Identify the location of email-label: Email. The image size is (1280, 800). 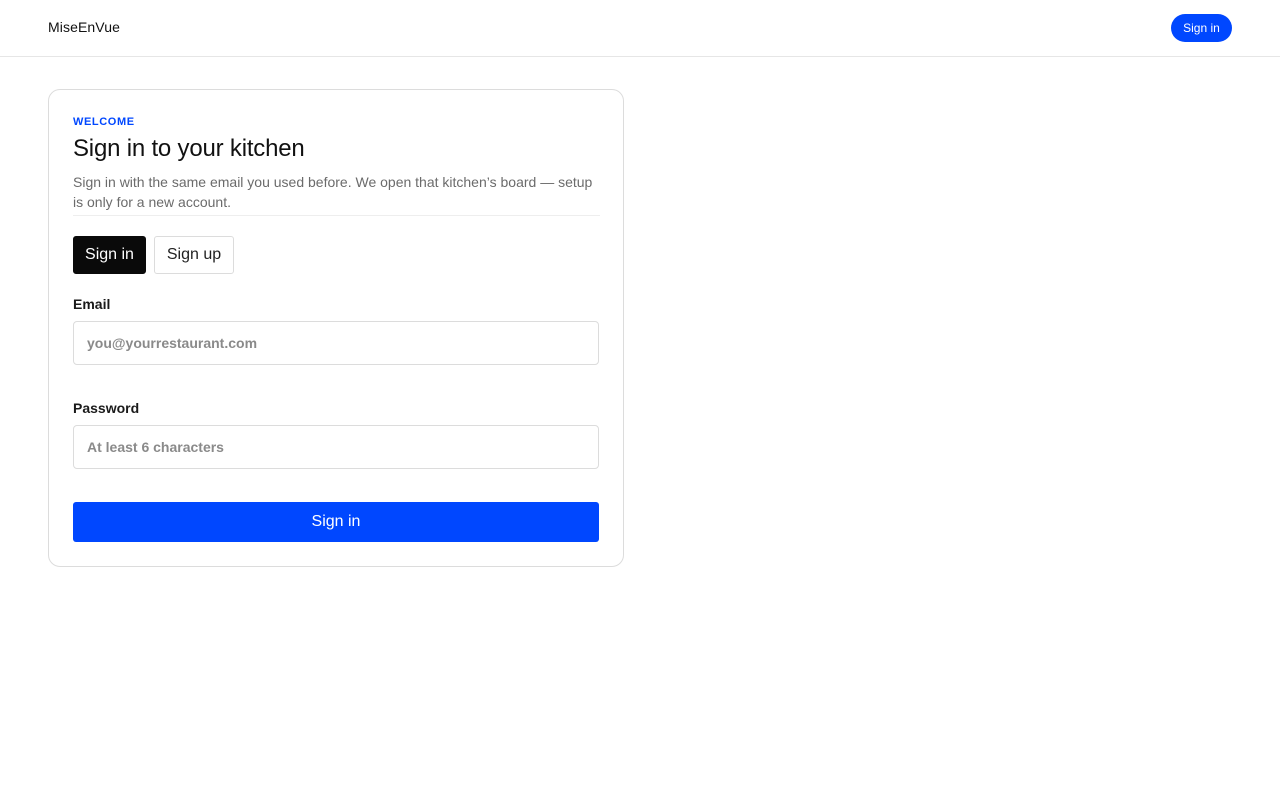
(92, 304).